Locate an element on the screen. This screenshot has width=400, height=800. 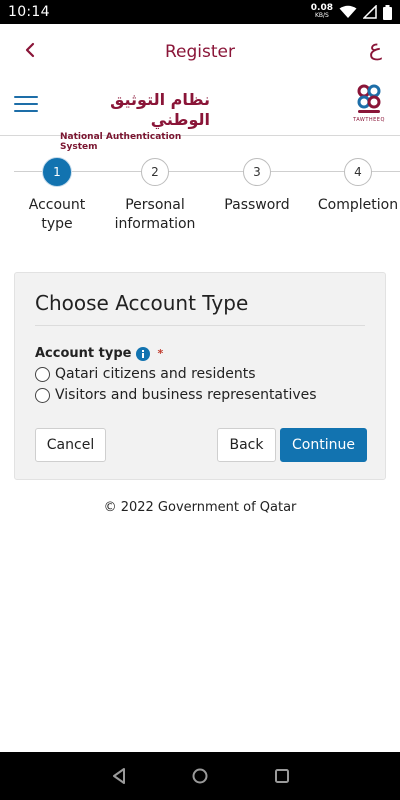
language-toggle-button: ع is located at coordinates (375, 48).